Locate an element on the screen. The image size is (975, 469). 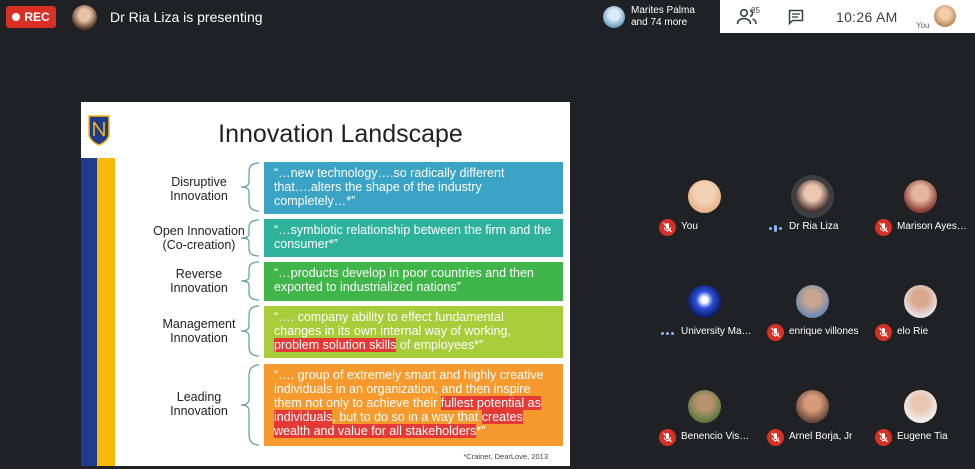
participant-tile: enrique villones is located at coordinates (813, 309).